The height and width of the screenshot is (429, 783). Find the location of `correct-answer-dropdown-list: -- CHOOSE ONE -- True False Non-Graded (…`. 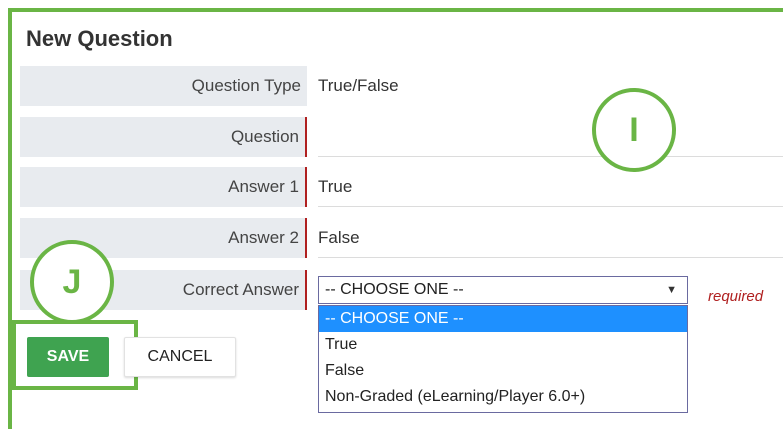

correct-answer-dropdown-list: -- CHOOSE ONE -- True False Non-Graded (… is located at coordinates (503, 359).